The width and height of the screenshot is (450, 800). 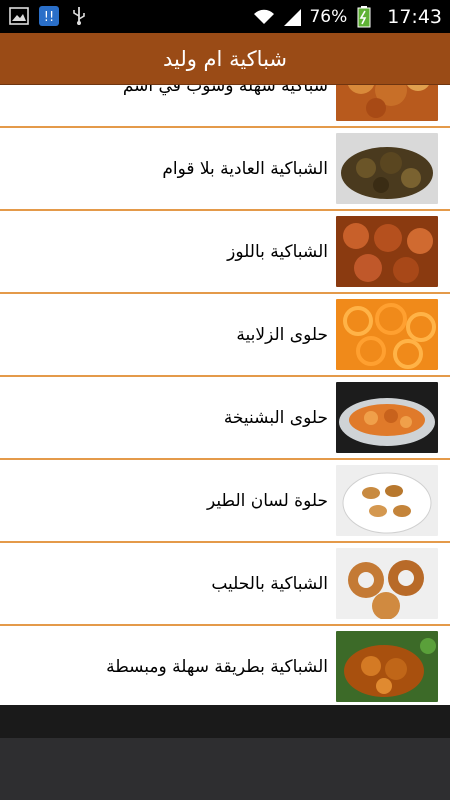 What do you see at coordinates (292, 17) in the screenshot?
I see `signal-icon` at bounding box center [292, 17].